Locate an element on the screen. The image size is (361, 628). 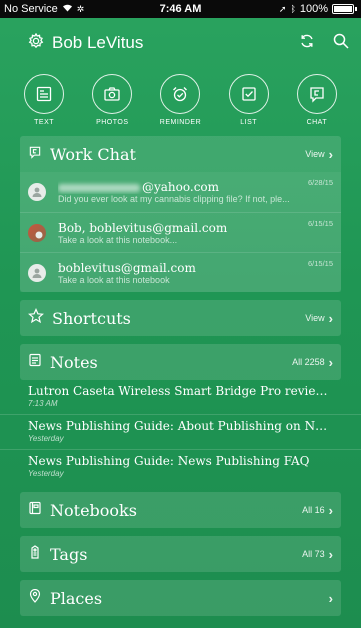
new-photo-note-button: PHOTOS is located at coordinates (112, 105).